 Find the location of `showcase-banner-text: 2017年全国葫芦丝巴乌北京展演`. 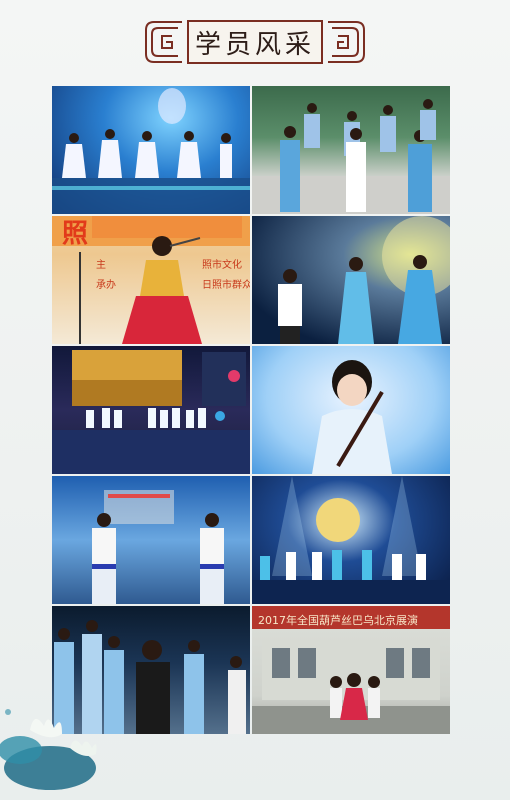

showcase-banner-text: 2017年全国葫芦丝巴乌北京展演 is located at coordinates (338, 620).